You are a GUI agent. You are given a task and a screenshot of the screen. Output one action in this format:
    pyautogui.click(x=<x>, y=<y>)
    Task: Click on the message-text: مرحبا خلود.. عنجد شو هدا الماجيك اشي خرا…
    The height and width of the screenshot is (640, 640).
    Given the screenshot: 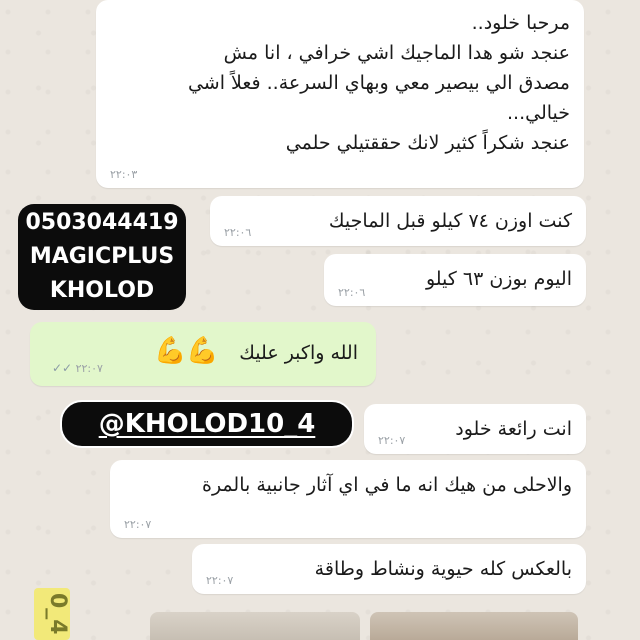 What is the action you would take?
    pyautogui.click(x=378, y=83)
    